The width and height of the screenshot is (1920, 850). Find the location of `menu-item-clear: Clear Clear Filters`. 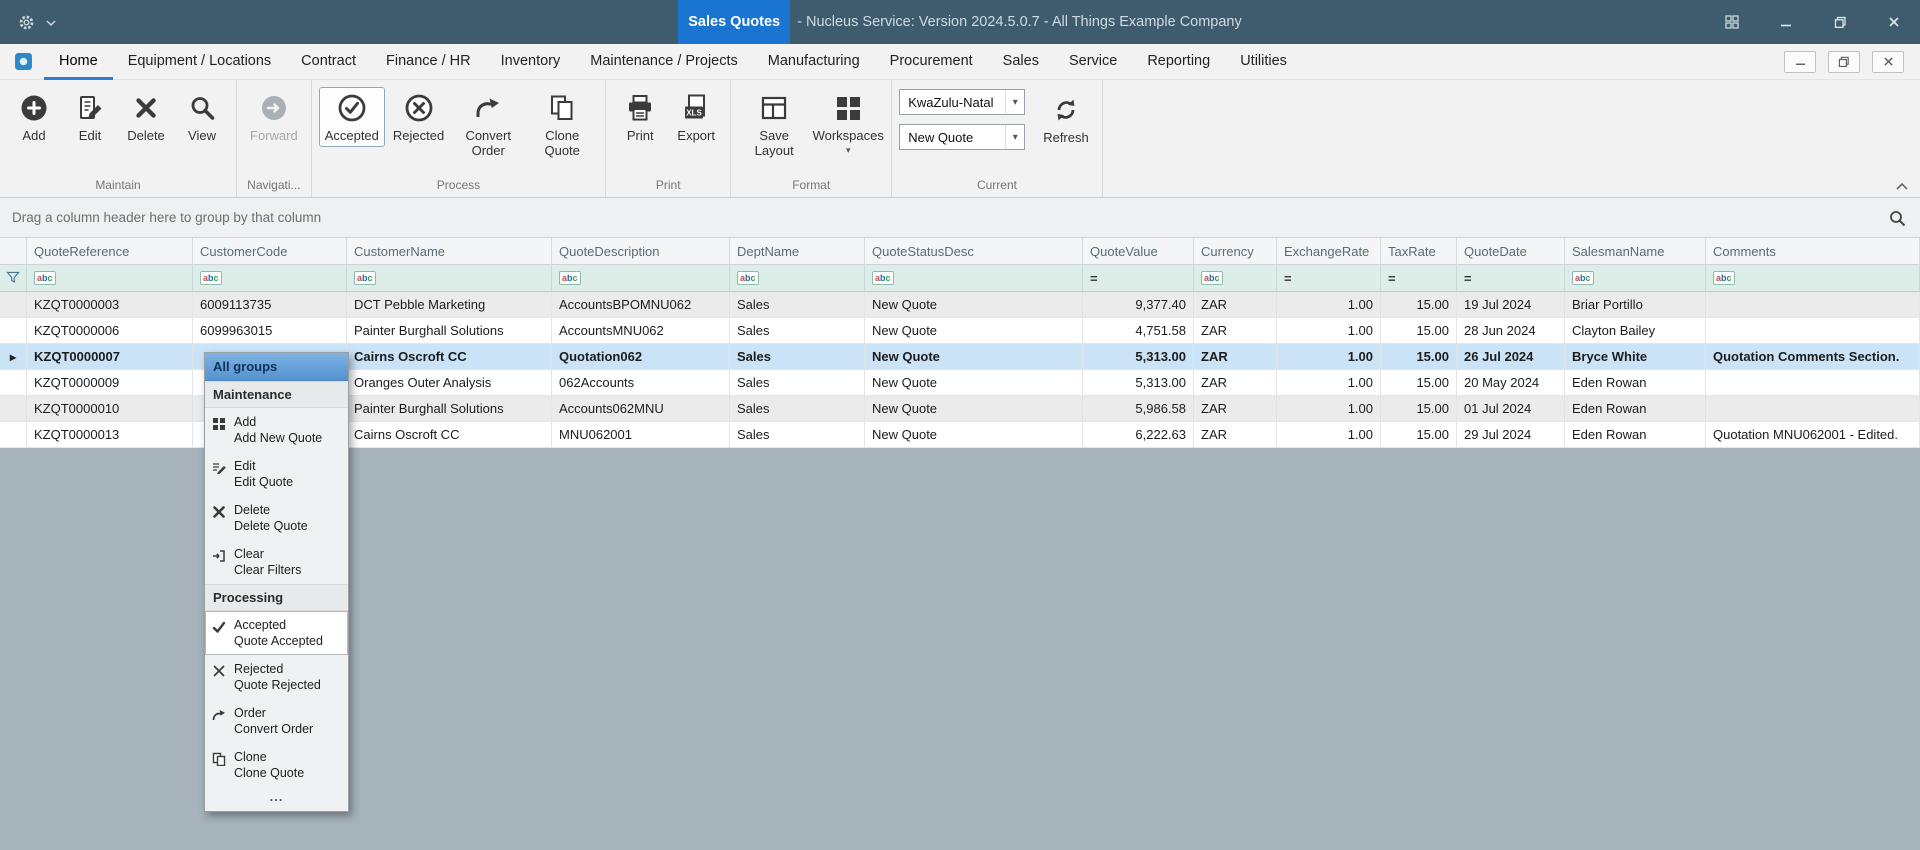

menu-item-clear: Clear Clear Filters is located at coordinates (276, 562).